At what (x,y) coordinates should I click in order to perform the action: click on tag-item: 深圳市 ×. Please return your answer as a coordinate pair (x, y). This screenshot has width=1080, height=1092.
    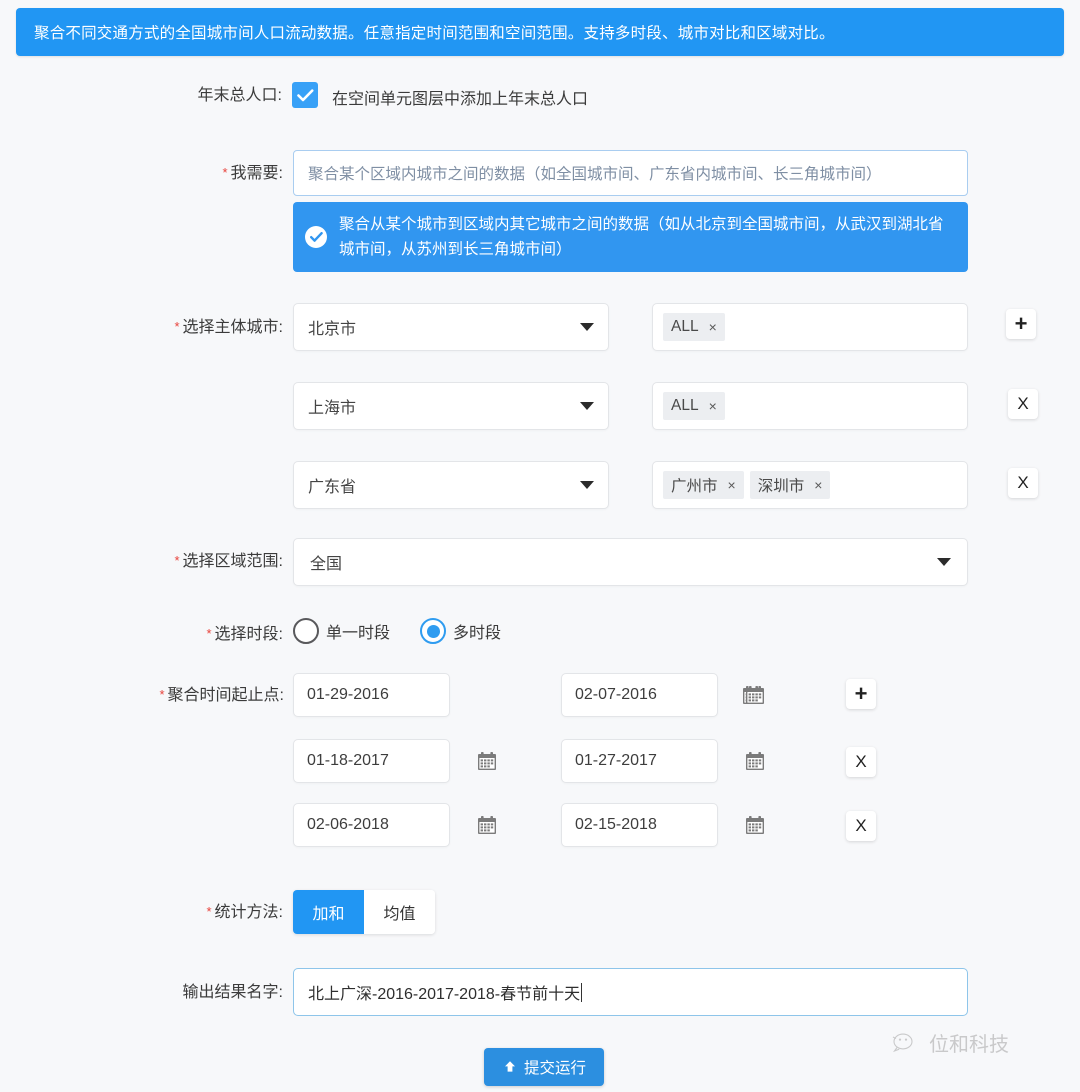
    Looking at the image, I should click on (790, 485).